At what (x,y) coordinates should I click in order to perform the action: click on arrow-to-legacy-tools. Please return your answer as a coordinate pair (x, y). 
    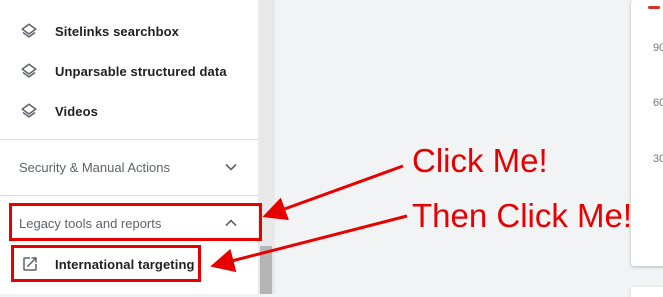
    Looking at the image, I should click on (333, 192).